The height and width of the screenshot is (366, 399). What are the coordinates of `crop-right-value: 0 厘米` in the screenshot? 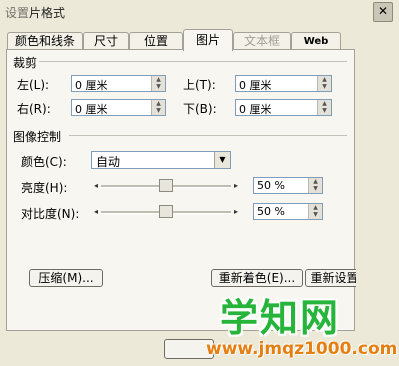 It's located at (91, 109).